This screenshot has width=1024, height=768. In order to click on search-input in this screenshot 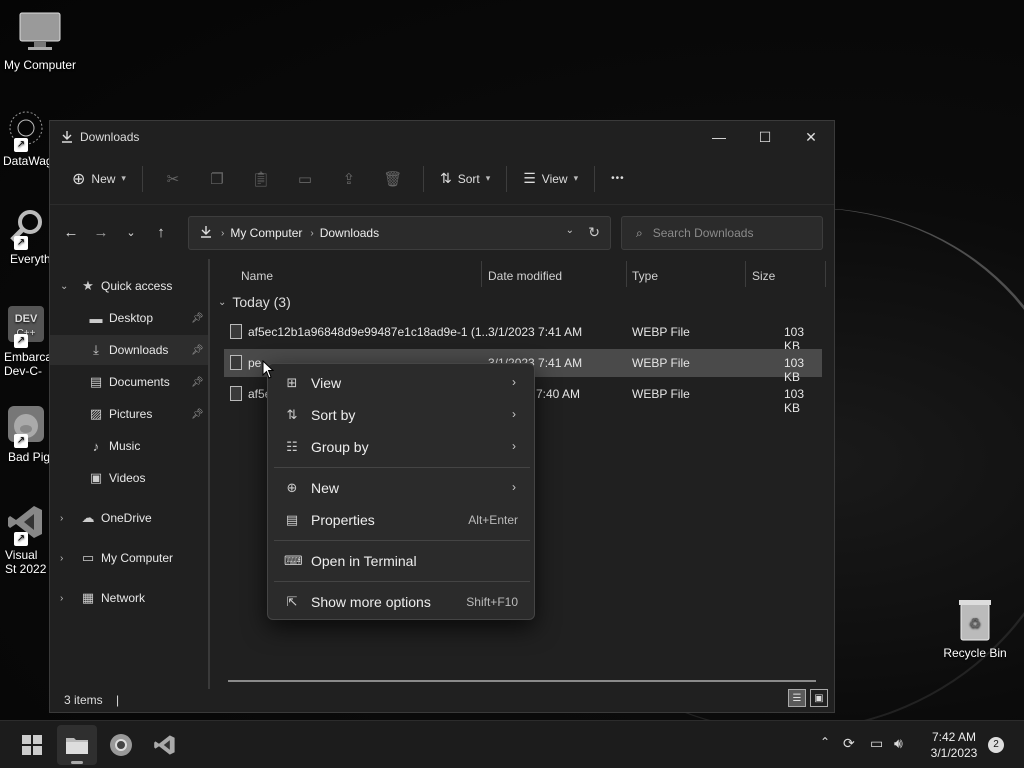, I will do `click(727, 233)`.